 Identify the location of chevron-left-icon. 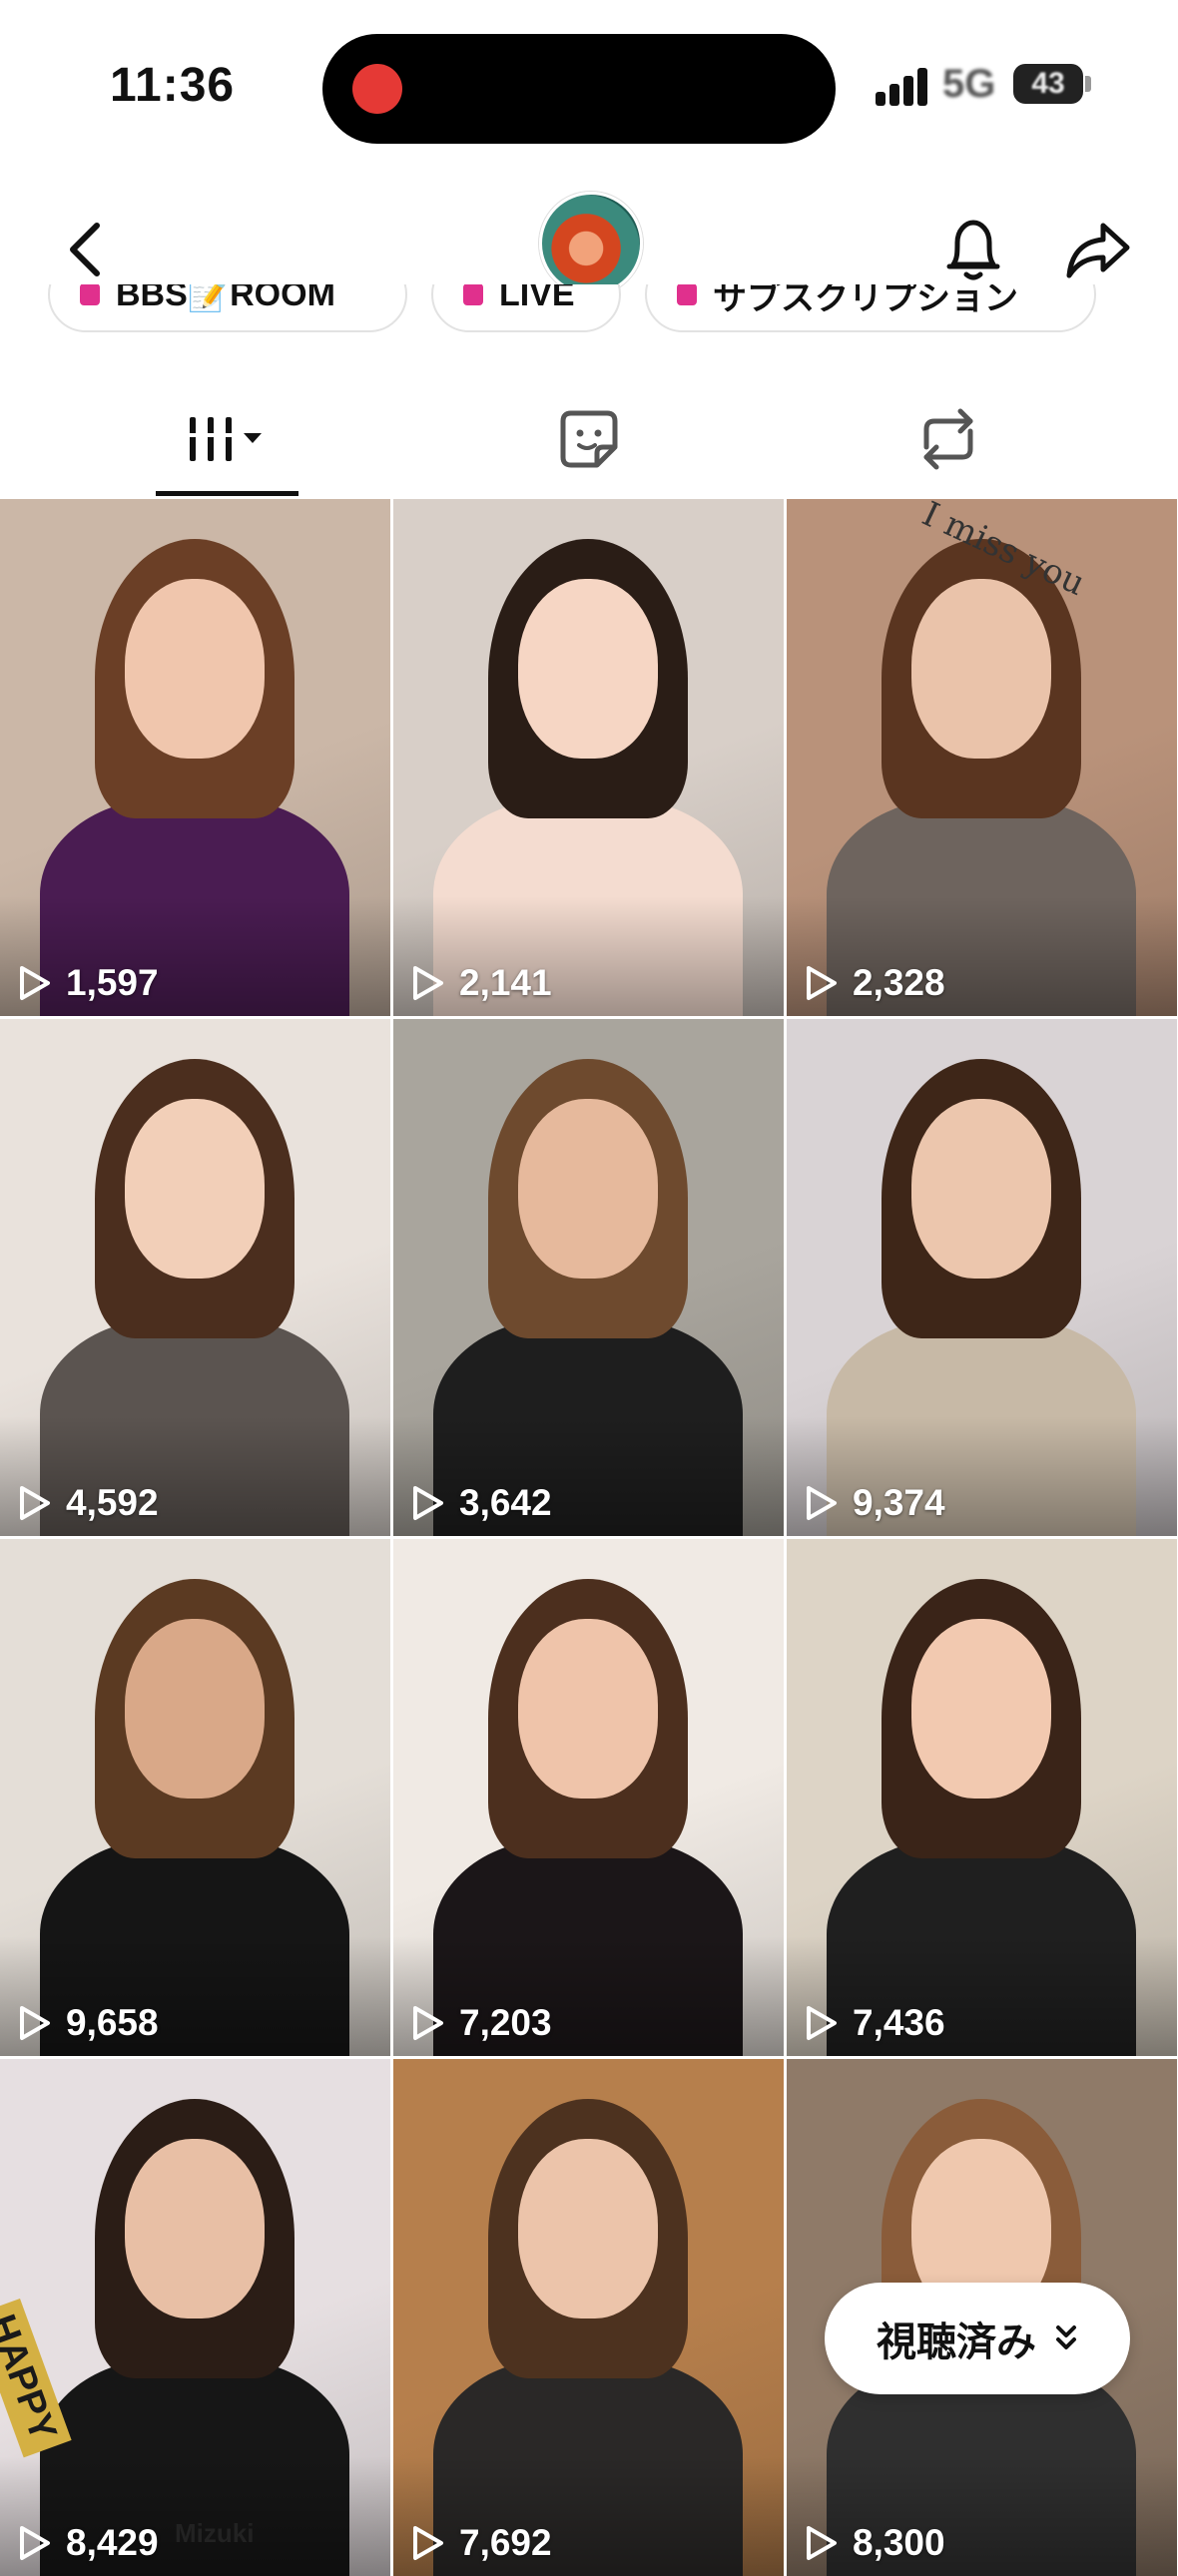
(85, 250).